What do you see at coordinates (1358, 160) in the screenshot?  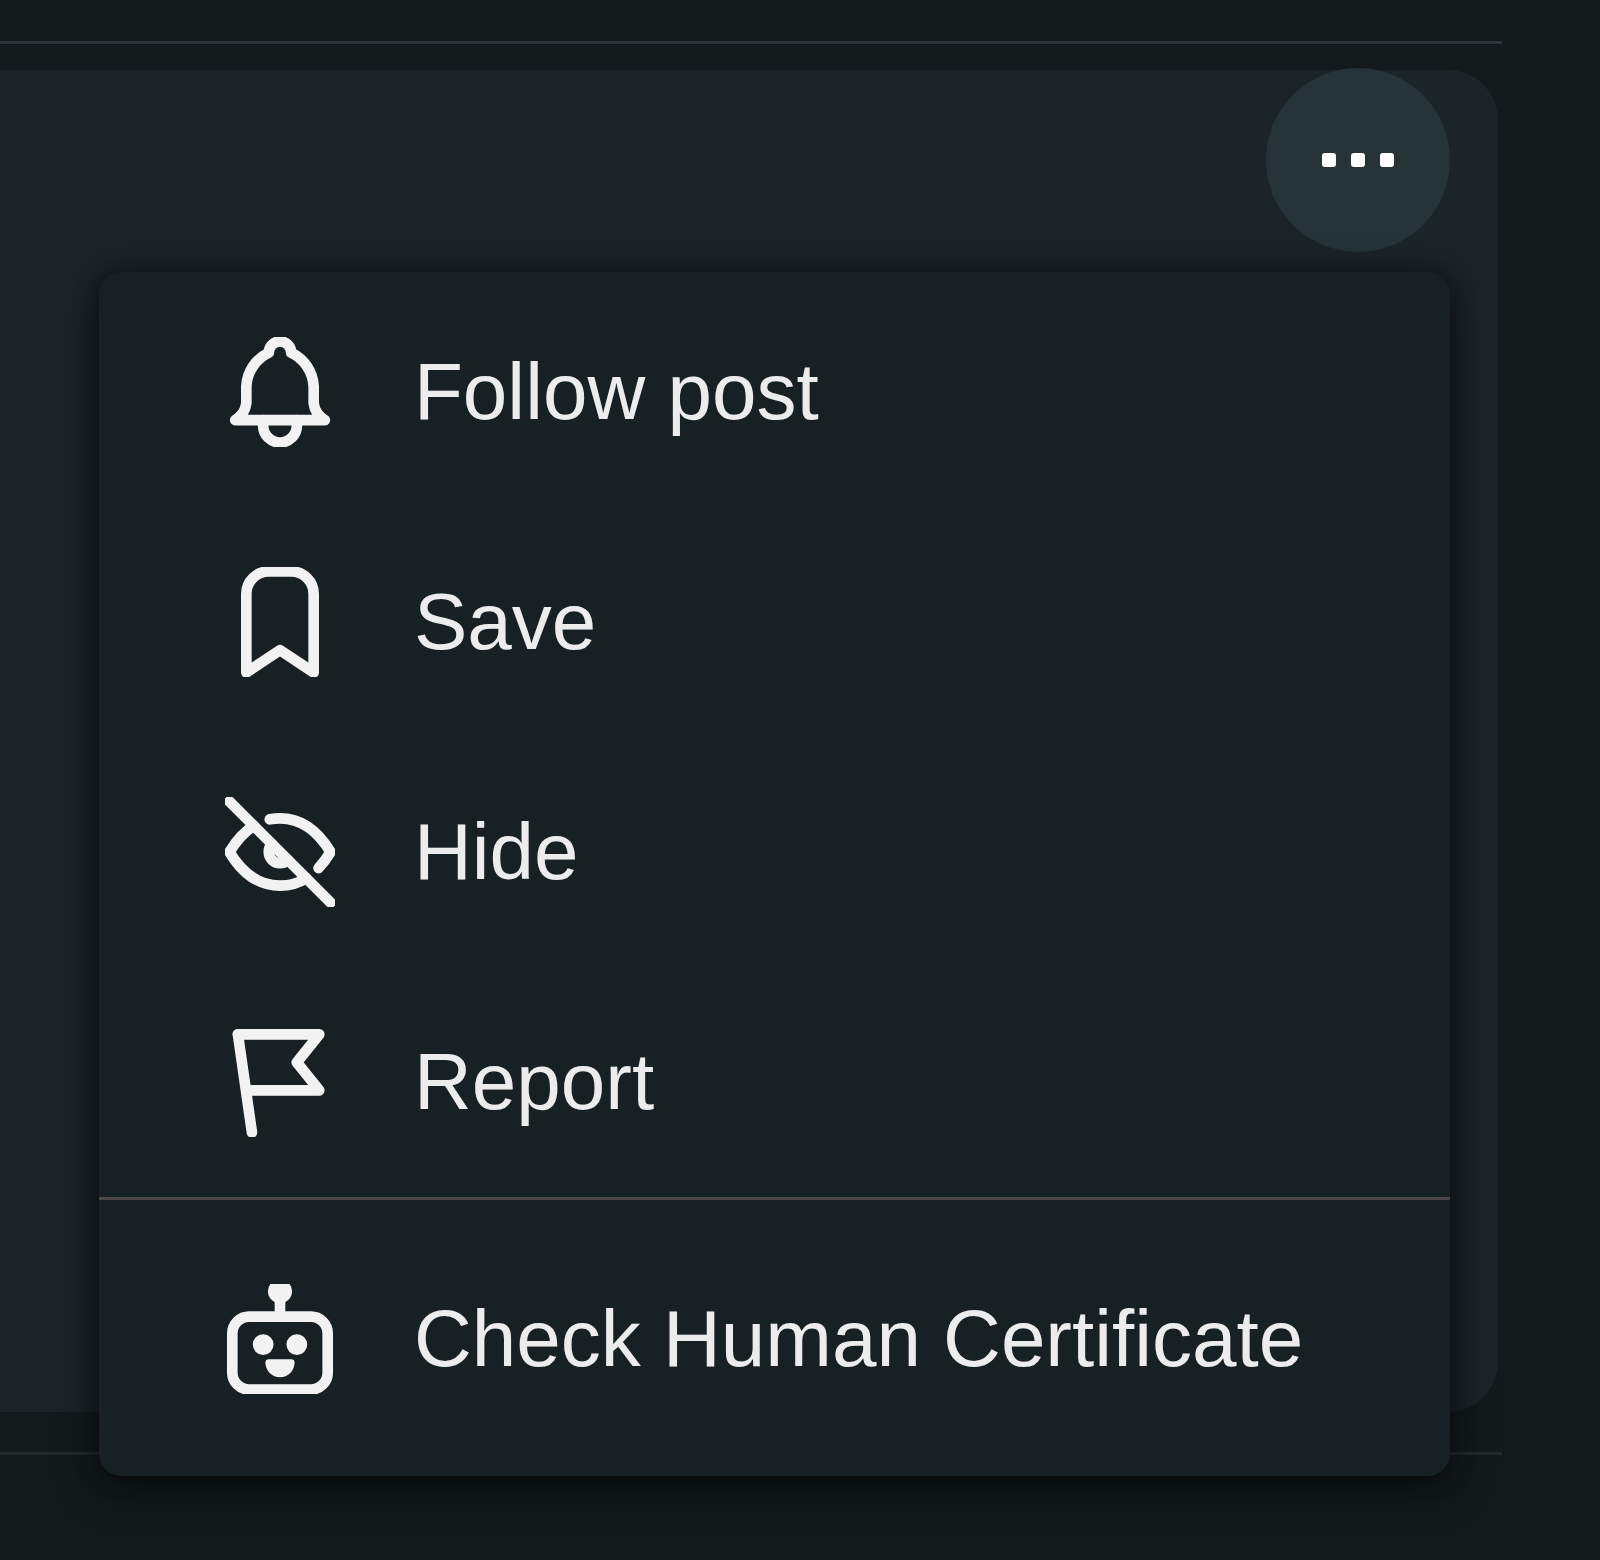 I see `more-icon` at bounding box center [1358, 160].